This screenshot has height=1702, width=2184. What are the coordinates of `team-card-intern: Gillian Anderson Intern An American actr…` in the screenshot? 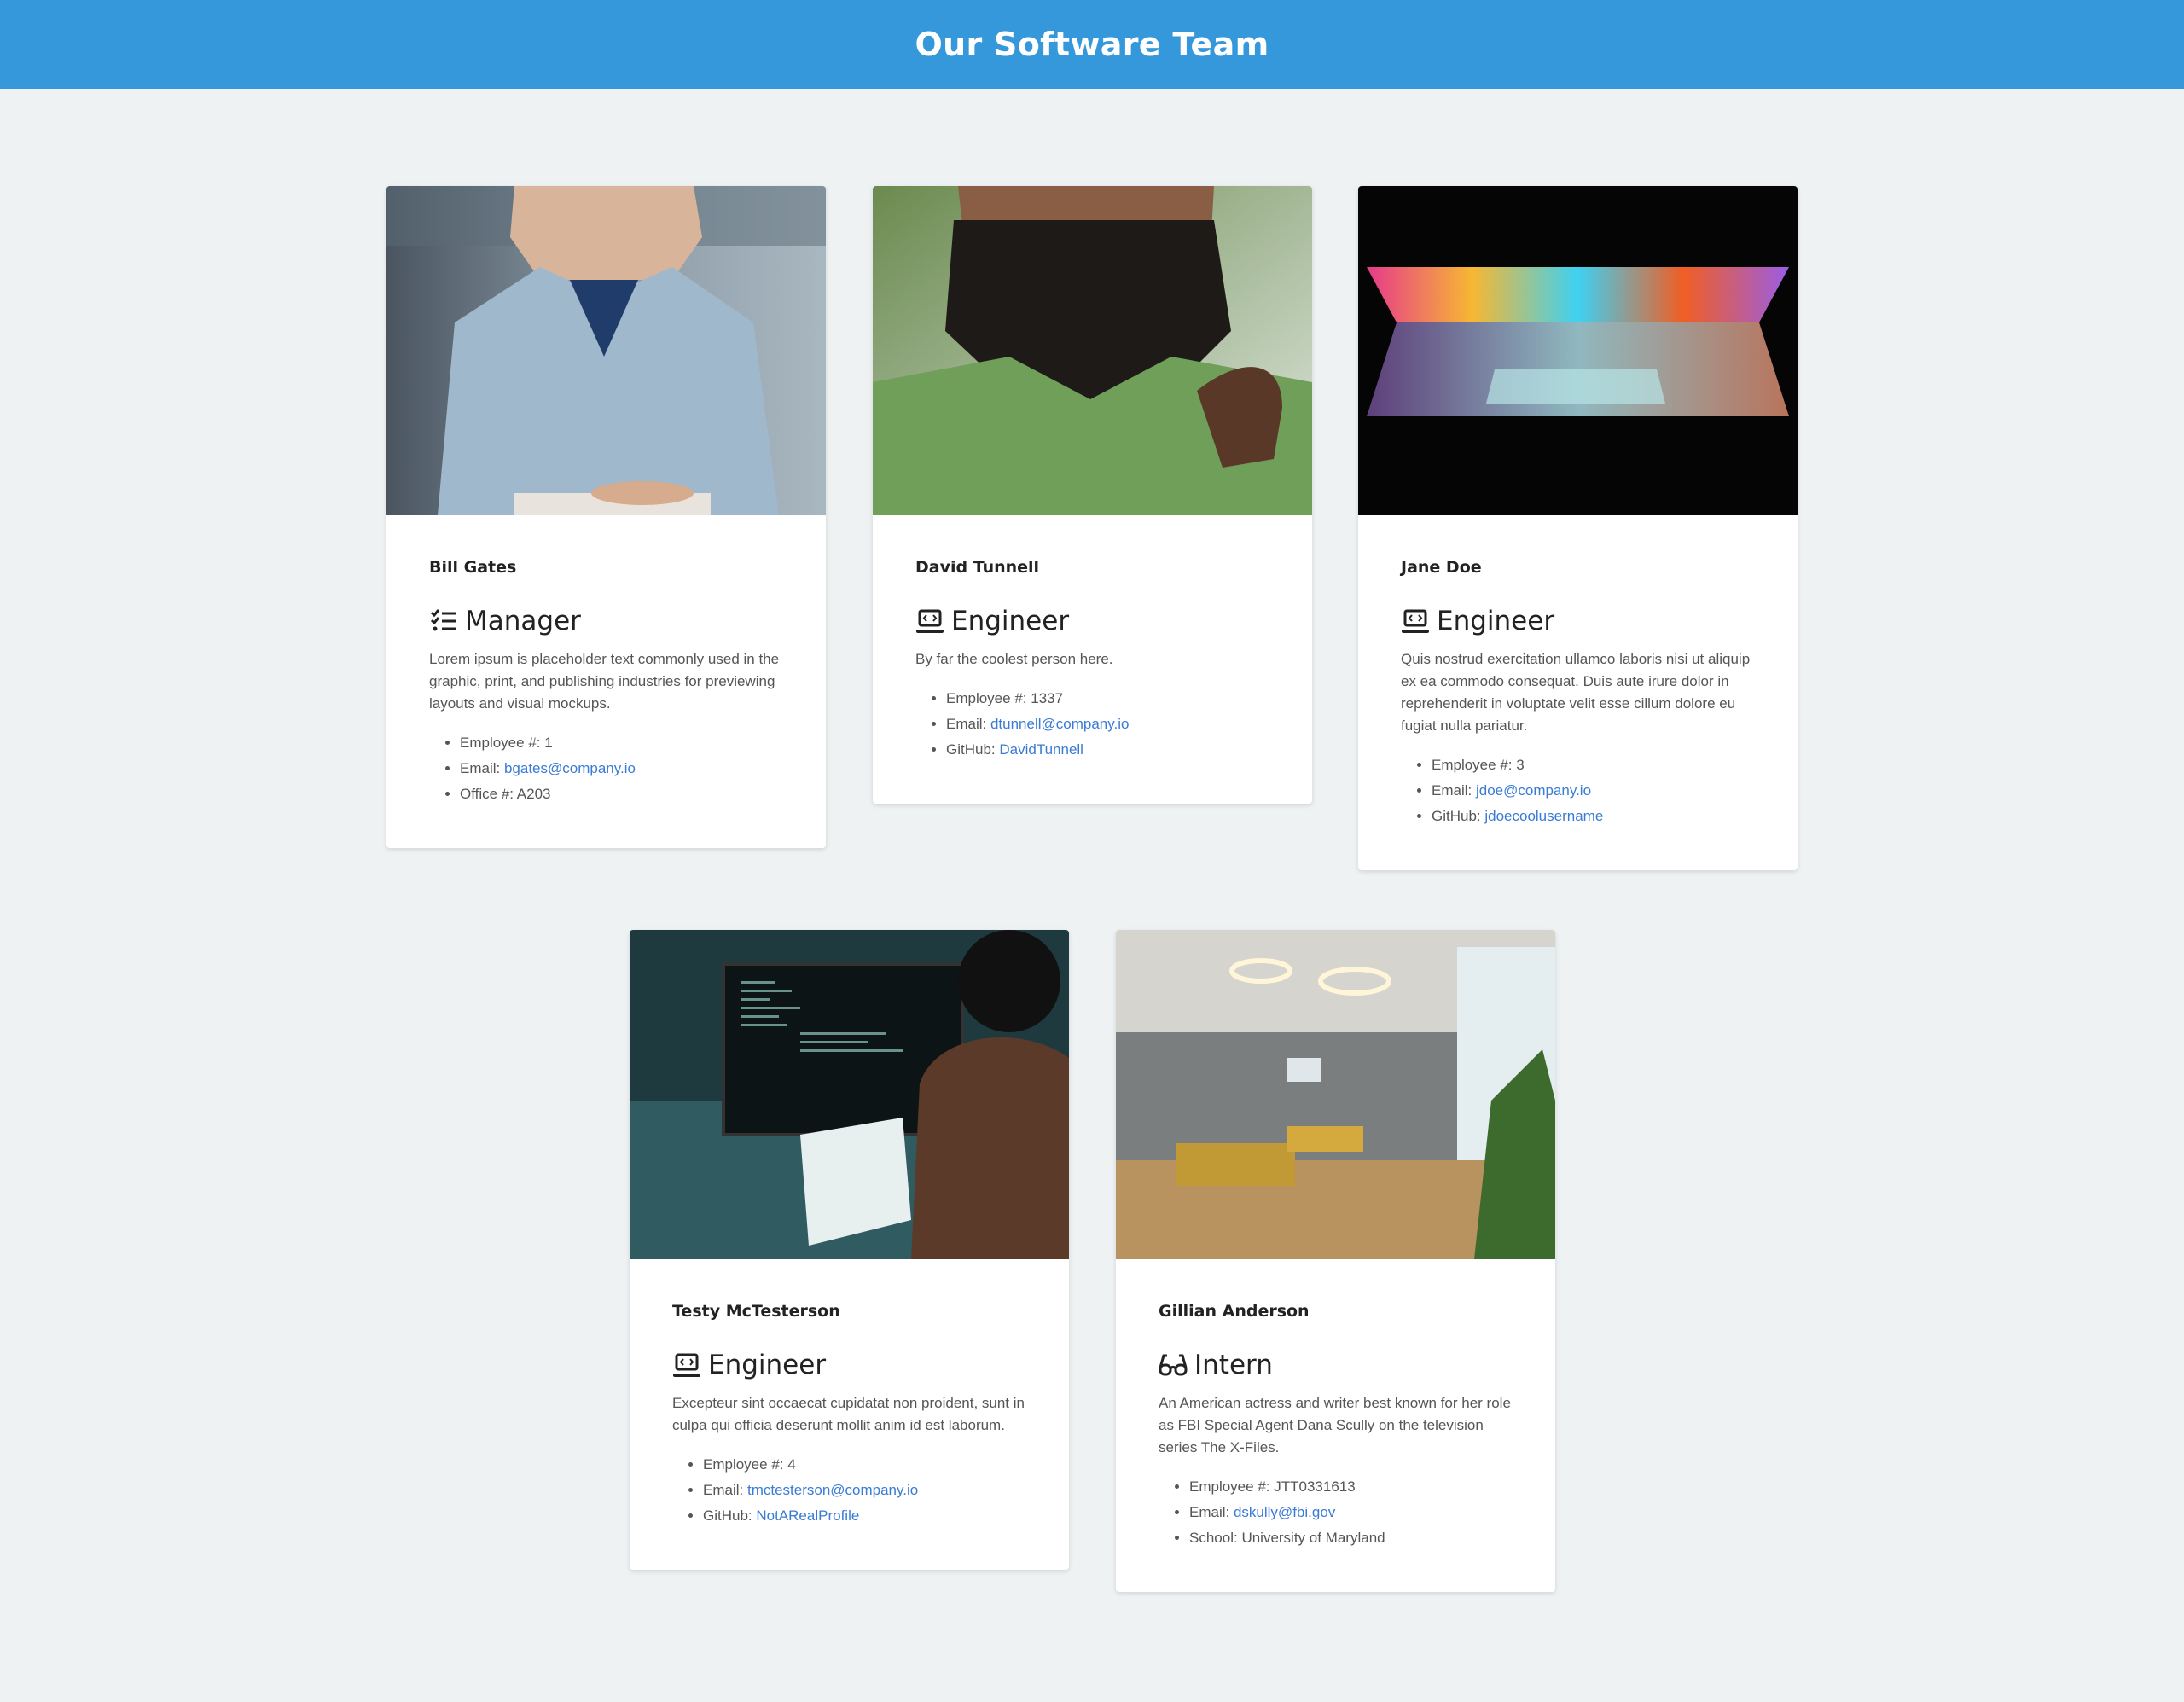 It's located at (1335, 1261).